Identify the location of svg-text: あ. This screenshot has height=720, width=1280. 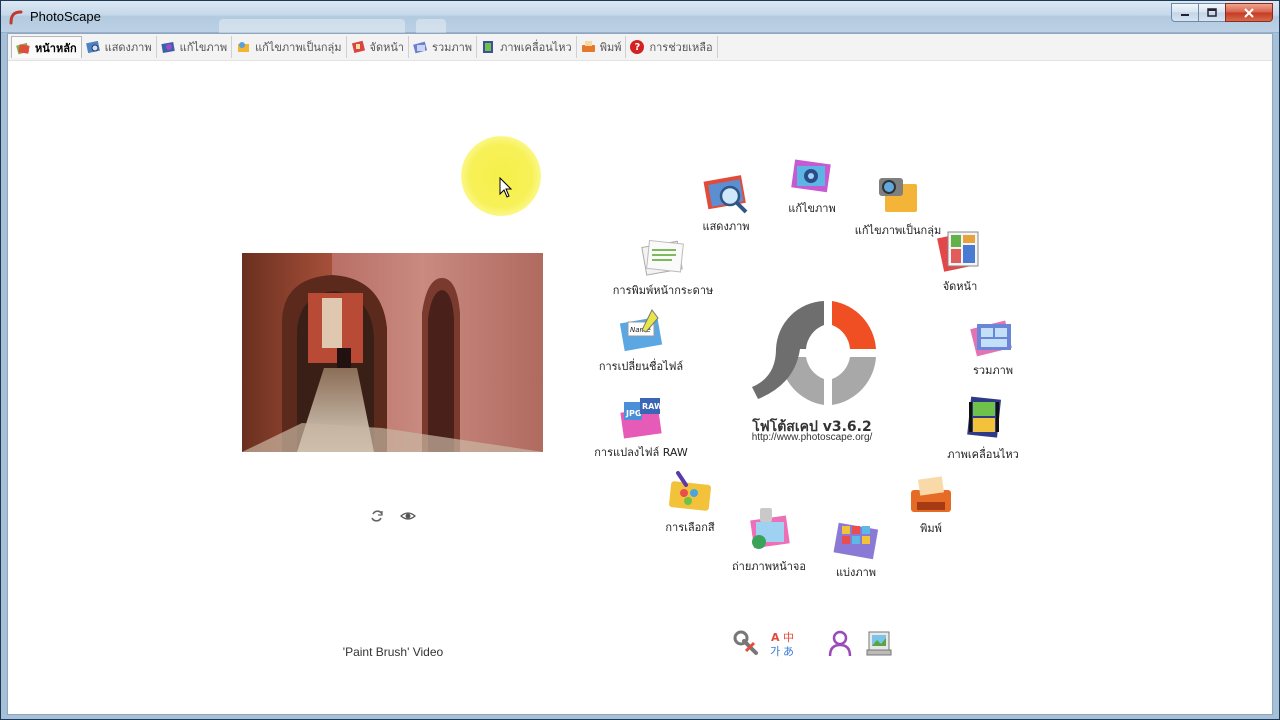
(788, 651).